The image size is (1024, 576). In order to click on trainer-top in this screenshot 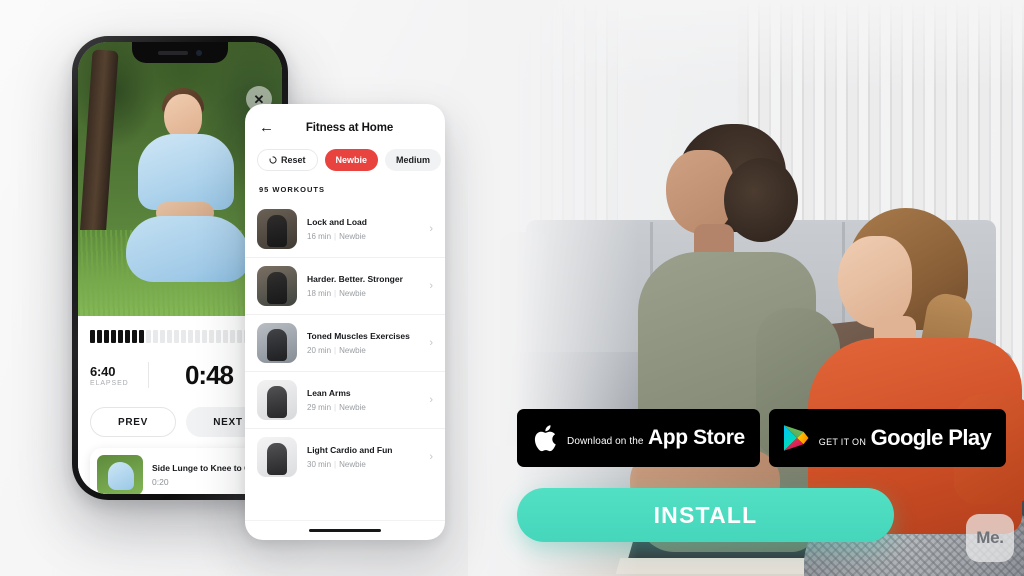, I will do `click(186, 172)`.